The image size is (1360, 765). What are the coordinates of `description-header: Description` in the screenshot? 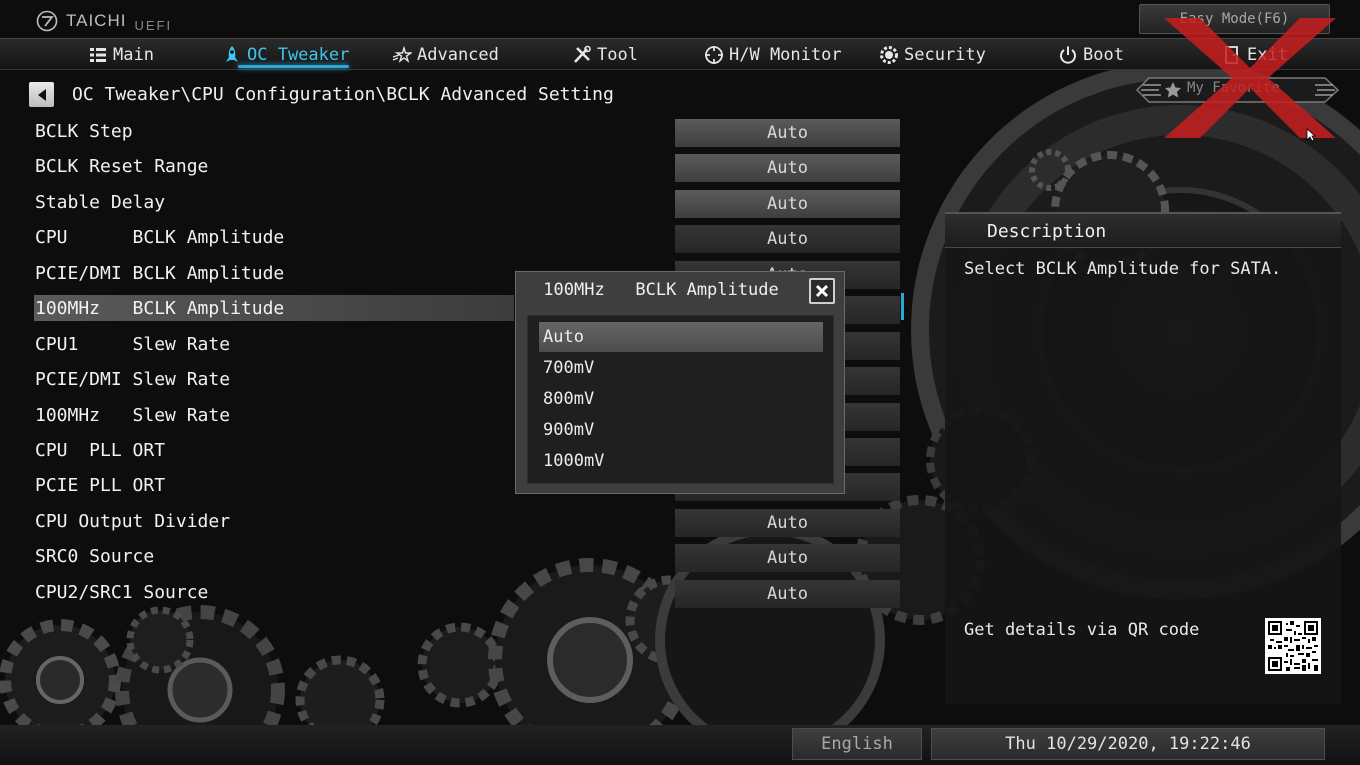 It's located at (1143, 231).